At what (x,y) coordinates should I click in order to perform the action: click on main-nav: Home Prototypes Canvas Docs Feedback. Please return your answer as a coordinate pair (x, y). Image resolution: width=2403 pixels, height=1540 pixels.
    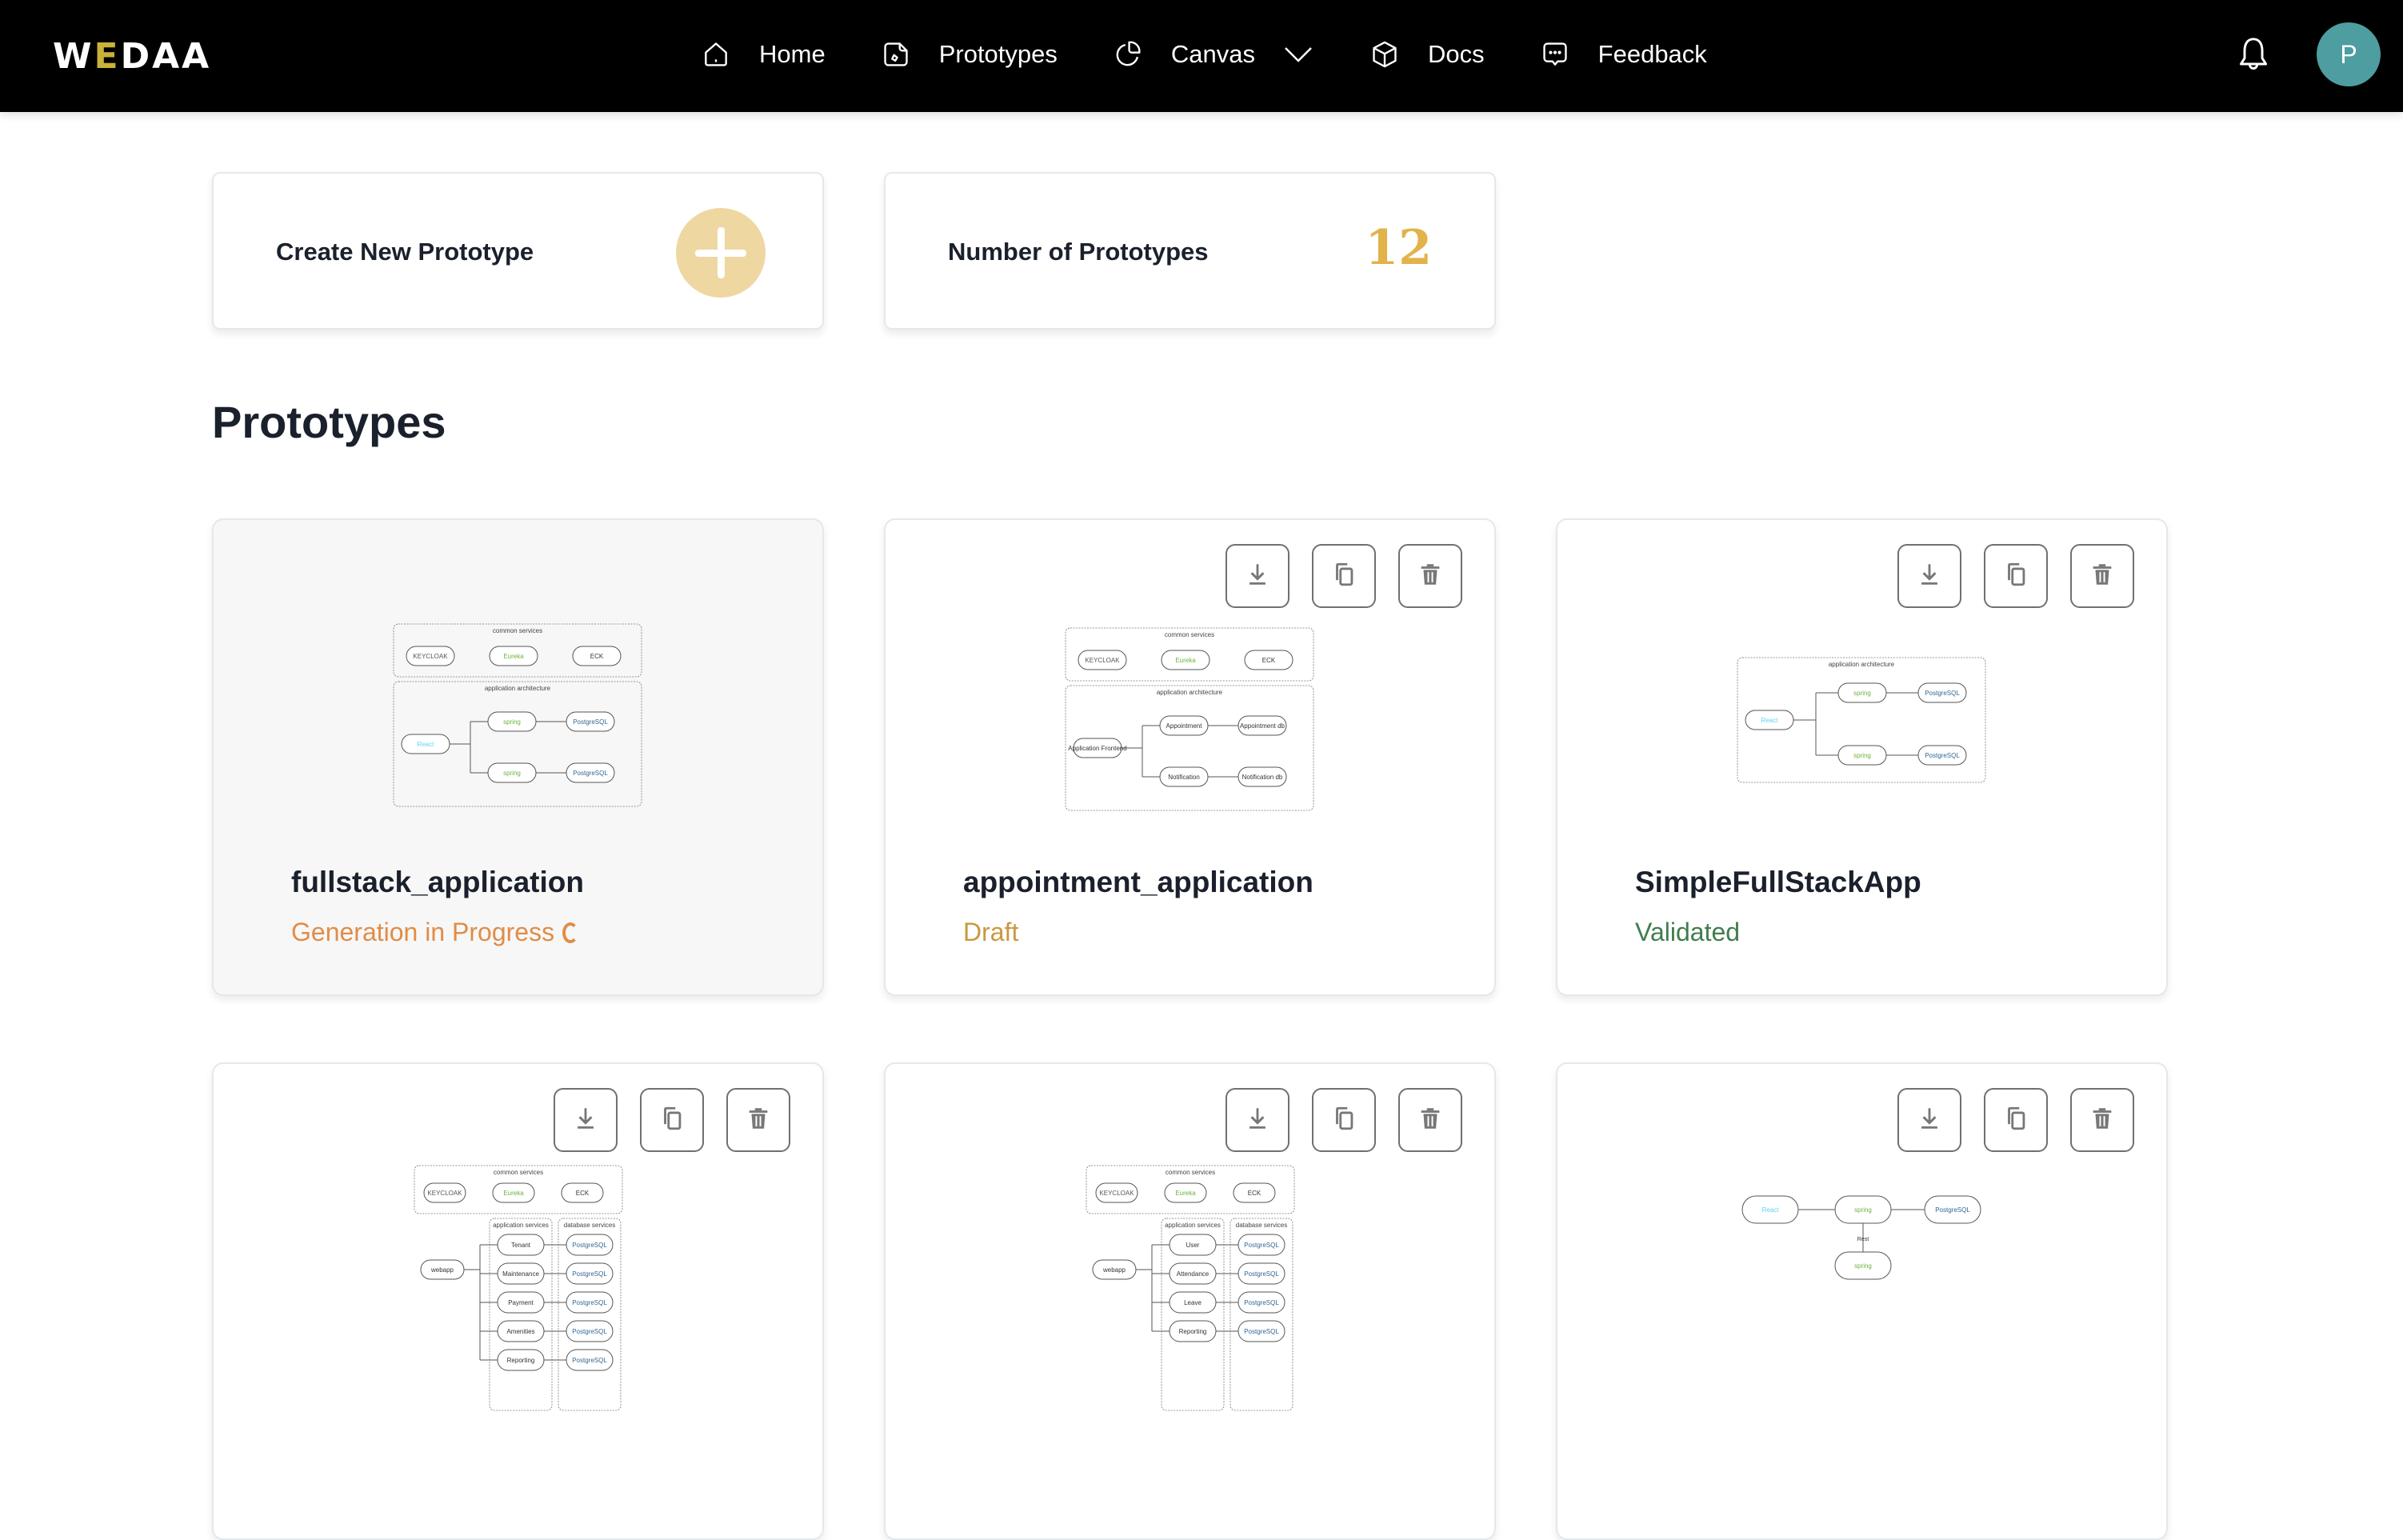
    Looking at the image, I should click on (1231, 54).